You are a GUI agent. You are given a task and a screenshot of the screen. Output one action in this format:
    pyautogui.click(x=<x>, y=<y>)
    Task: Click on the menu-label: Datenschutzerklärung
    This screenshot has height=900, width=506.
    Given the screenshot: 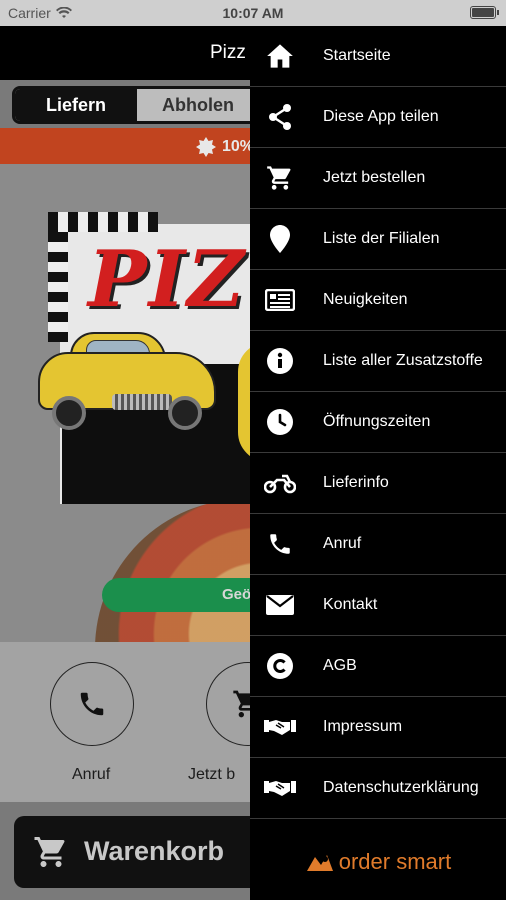 What is the action you would take?
    pyautogui.click(x=401, y=787)
    